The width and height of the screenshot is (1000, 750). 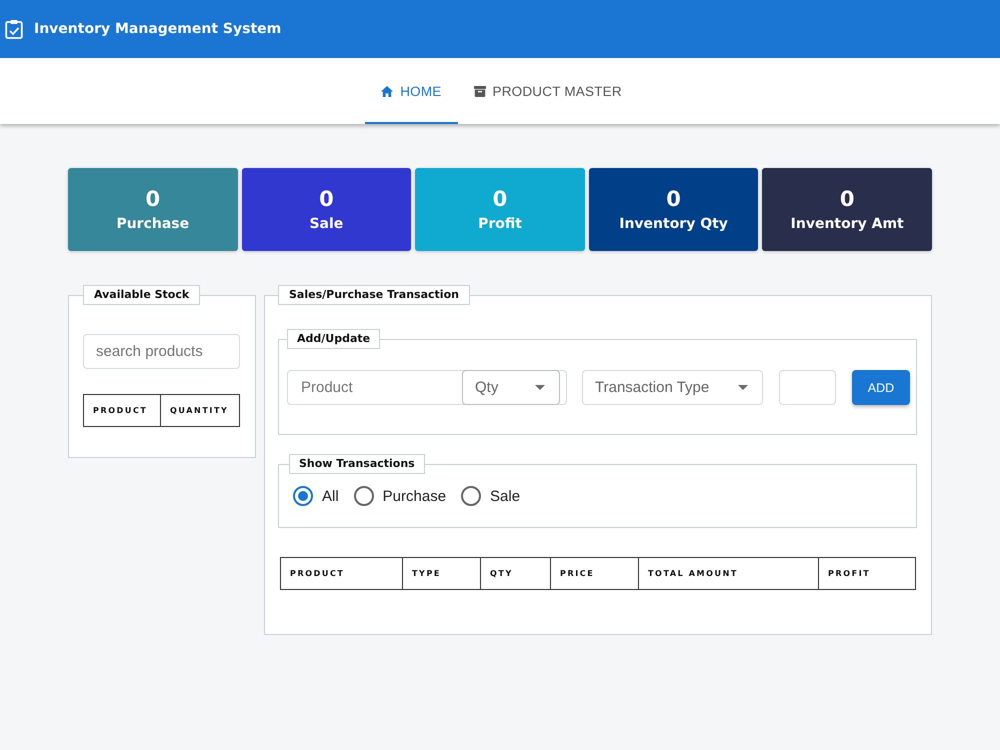 I want to click on add-button: ADD, so click(x=881, y=387).